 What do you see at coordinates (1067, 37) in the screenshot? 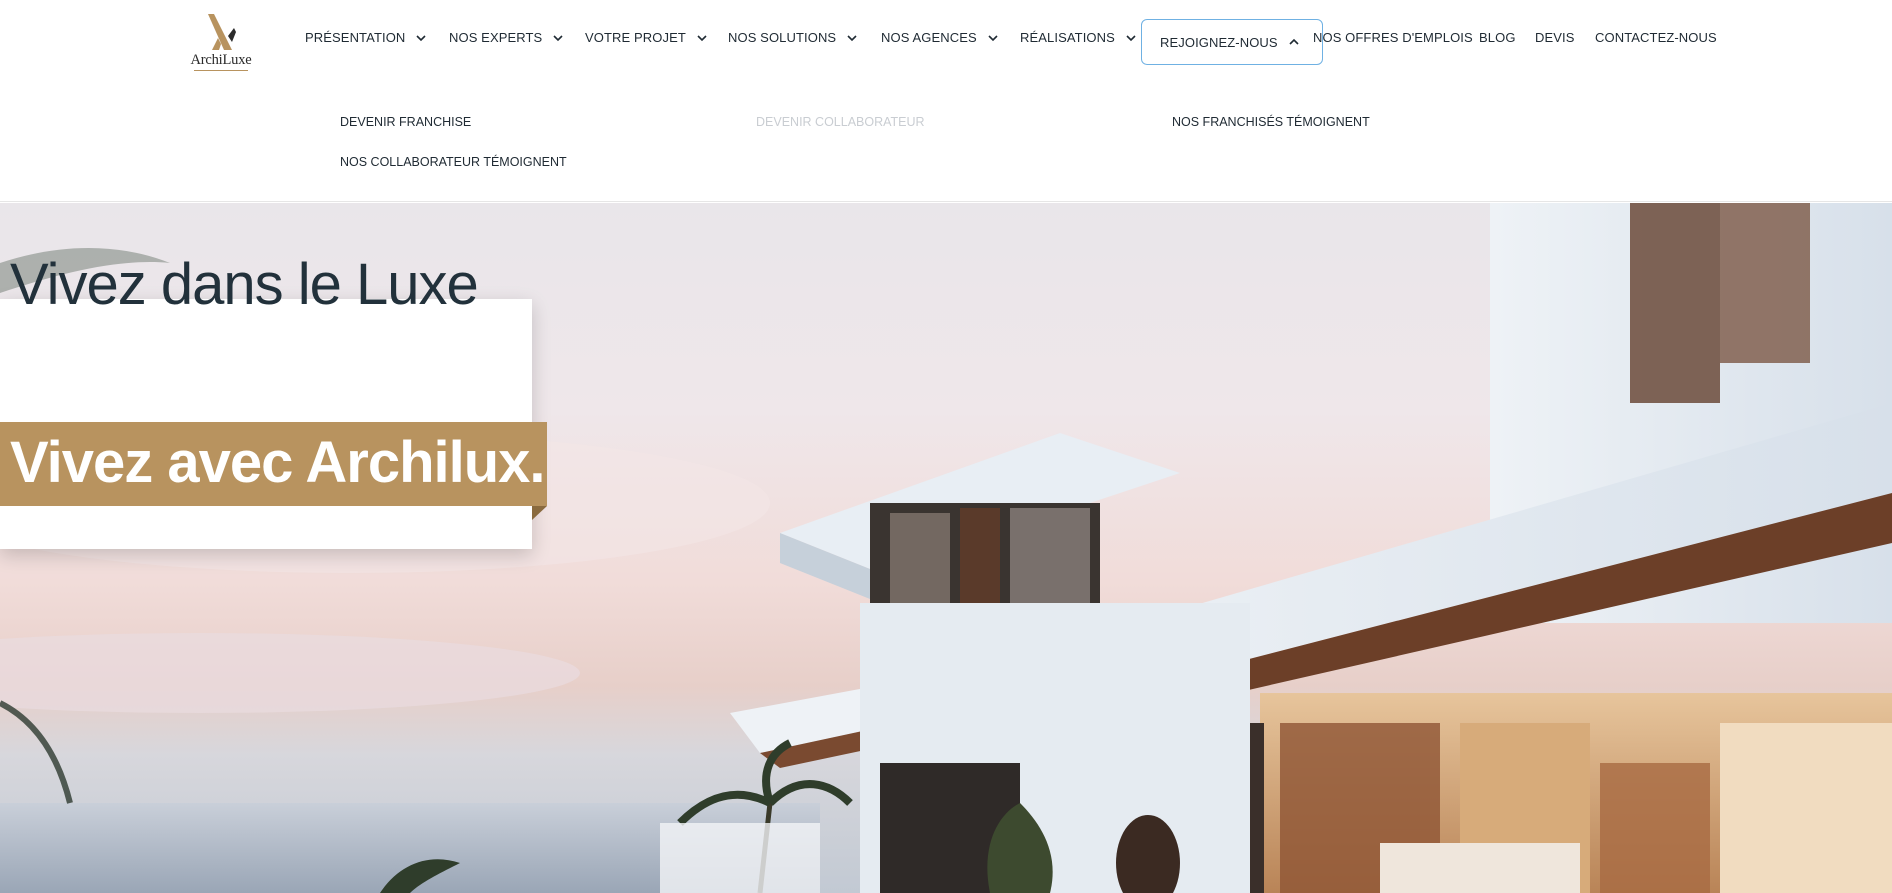
I see `nav-label: RÉALISATIONS` at bounding box center [1067, 37].